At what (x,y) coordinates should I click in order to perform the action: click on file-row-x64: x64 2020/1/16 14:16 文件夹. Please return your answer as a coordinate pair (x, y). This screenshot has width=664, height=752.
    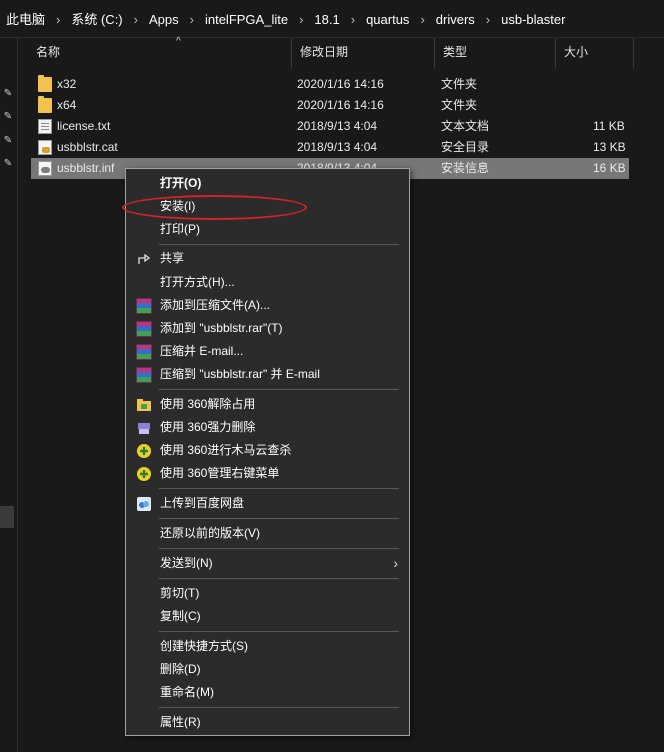
    Looking at the image, I should click on (330, 105).